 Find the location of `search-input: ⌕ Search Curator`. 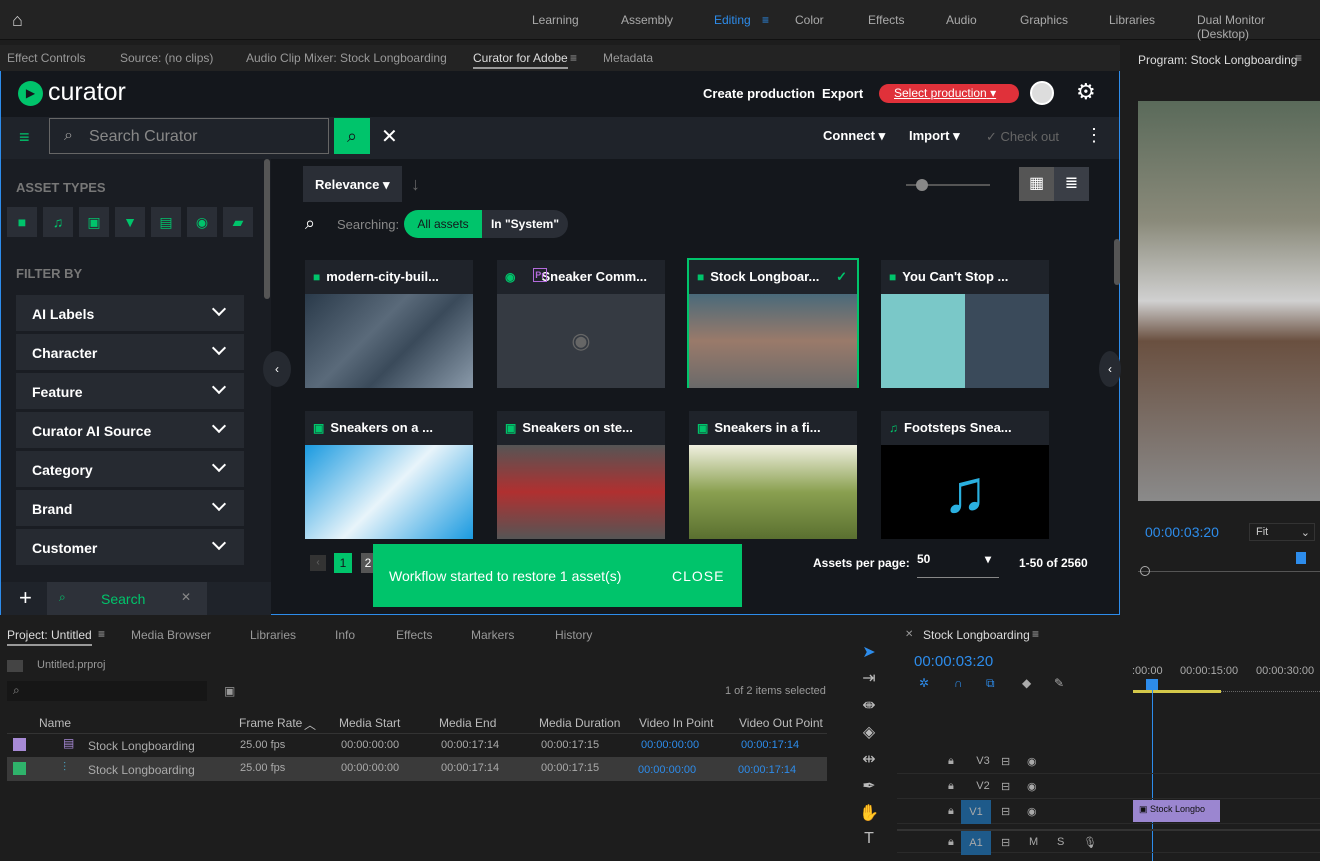

search-input: ⌕ Search Curator is located at coordinates (189, 136).